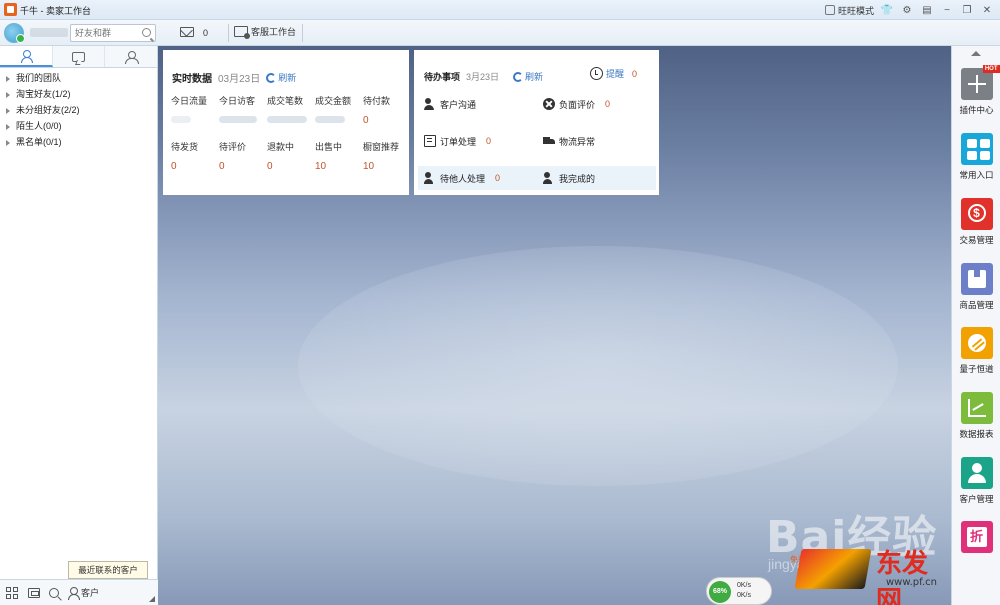  I want to click on minimize-button: −, so click(947, 10).